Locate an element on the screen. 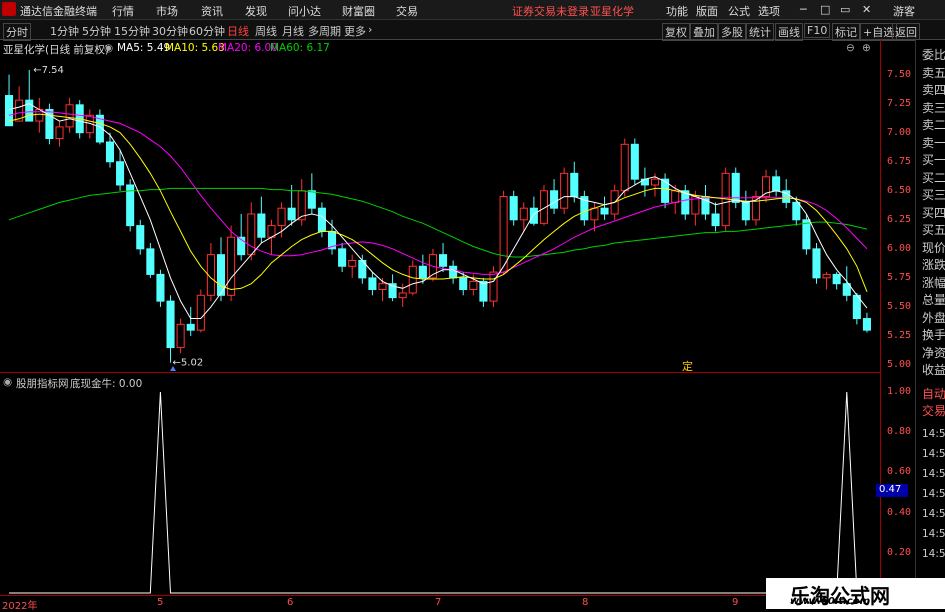  price-tick-label: 7.25 is located at coordinates (899, 103).